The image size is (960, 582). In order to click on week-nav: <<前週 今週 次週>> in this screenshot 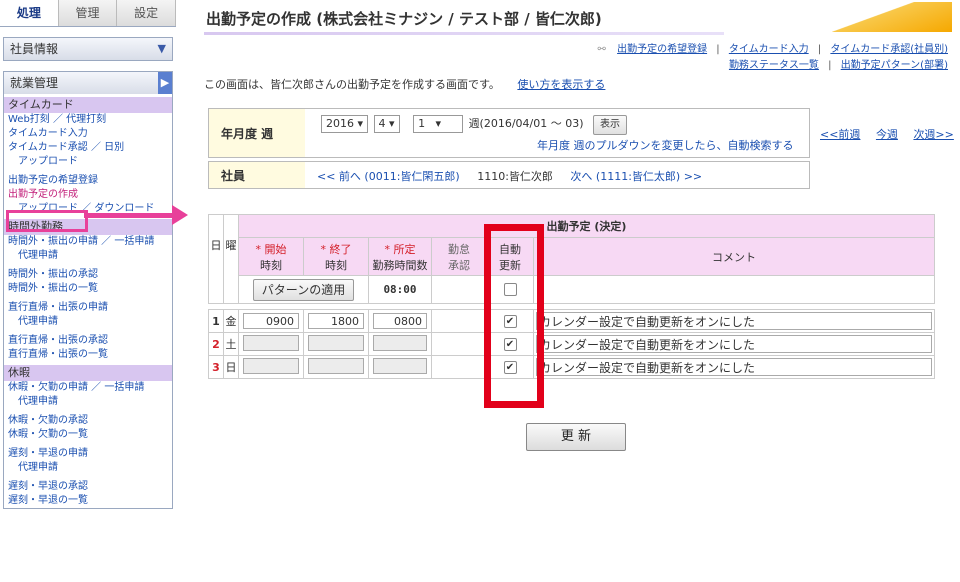, I will do `click(887, 134)`.